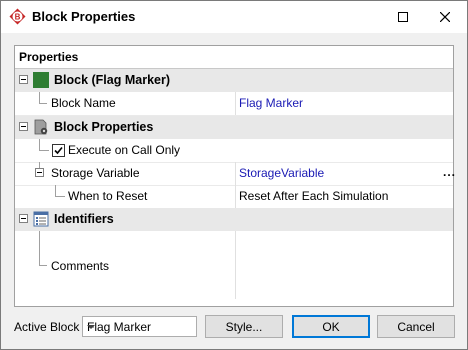 Image resolution: width=468 pixels, height=350 pixels. I want to click on category-block-label: Block (Flag Marker), so click(112, 80).